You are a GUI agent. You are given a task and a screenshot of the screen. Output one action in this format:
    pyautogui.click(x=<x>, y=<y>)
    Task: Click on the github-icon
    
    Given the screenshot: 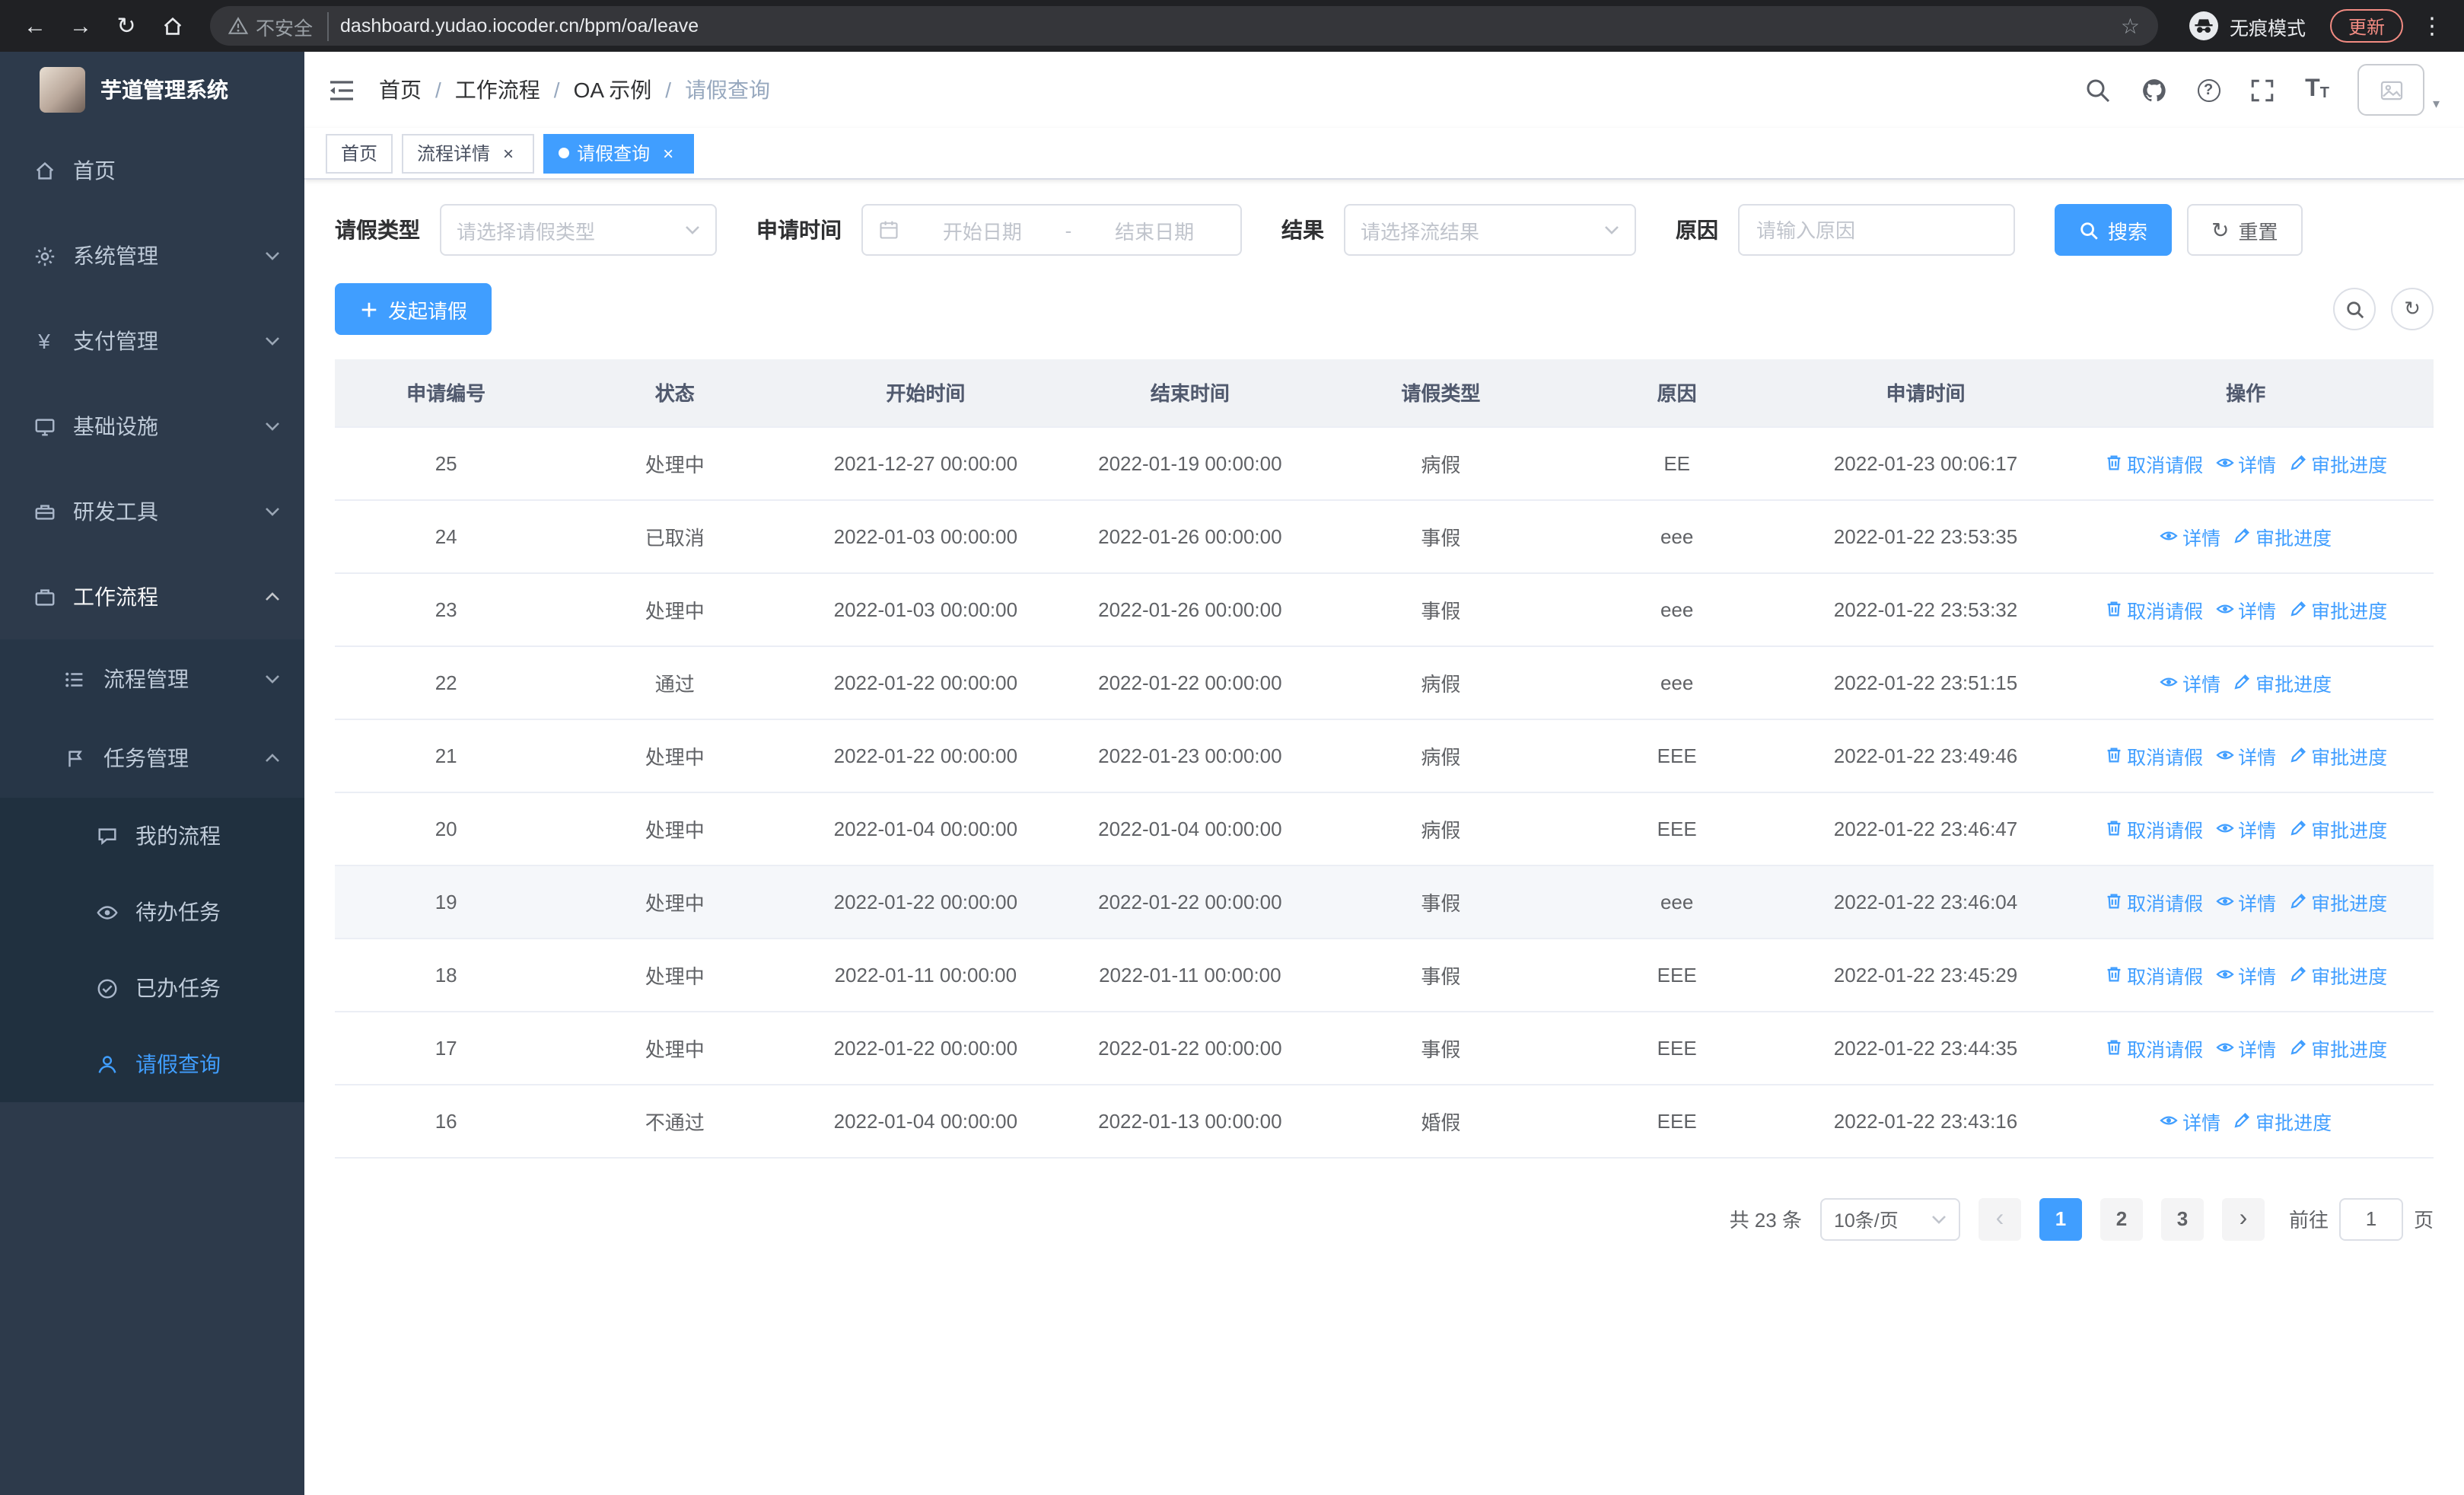 What is the action you would take?
    pyautogui.click(x=2154, y=90)
    